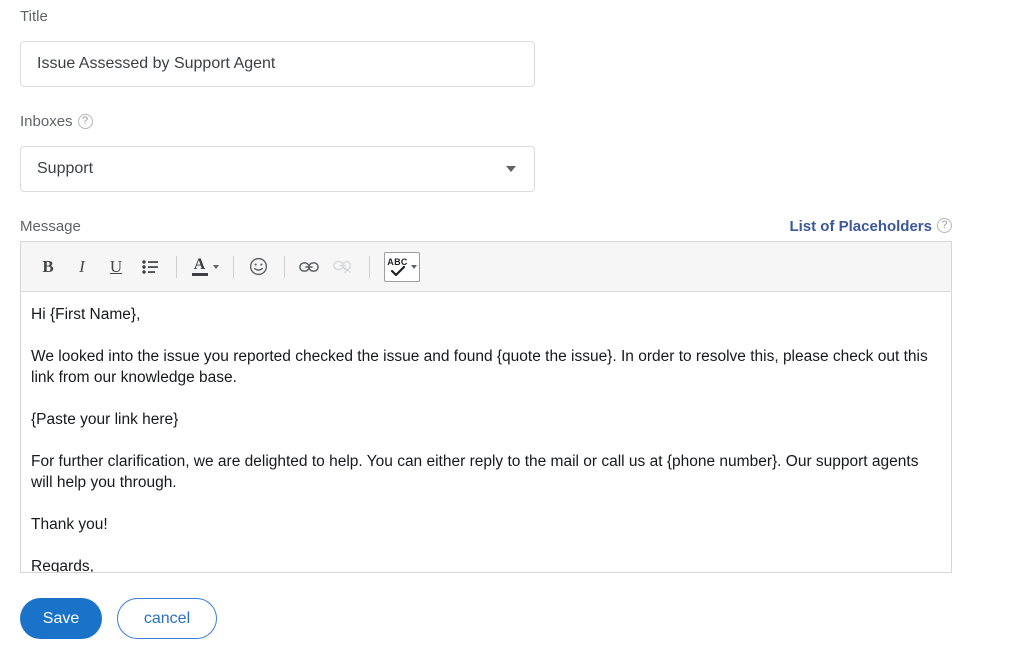 Image resolution: width=1012 pixels, height=672 pixels. Describe the element at coordinates (309, 267) in the screenshot. I see `link-icon` at that location.